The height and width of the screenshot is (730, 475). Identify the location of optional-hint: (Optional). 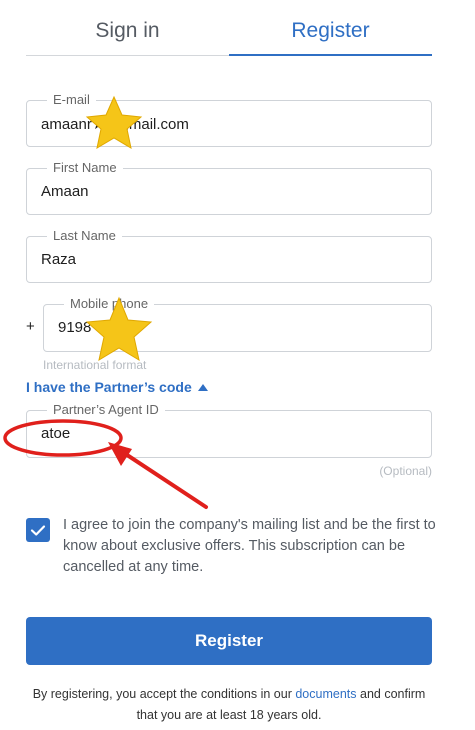
(405, 471).